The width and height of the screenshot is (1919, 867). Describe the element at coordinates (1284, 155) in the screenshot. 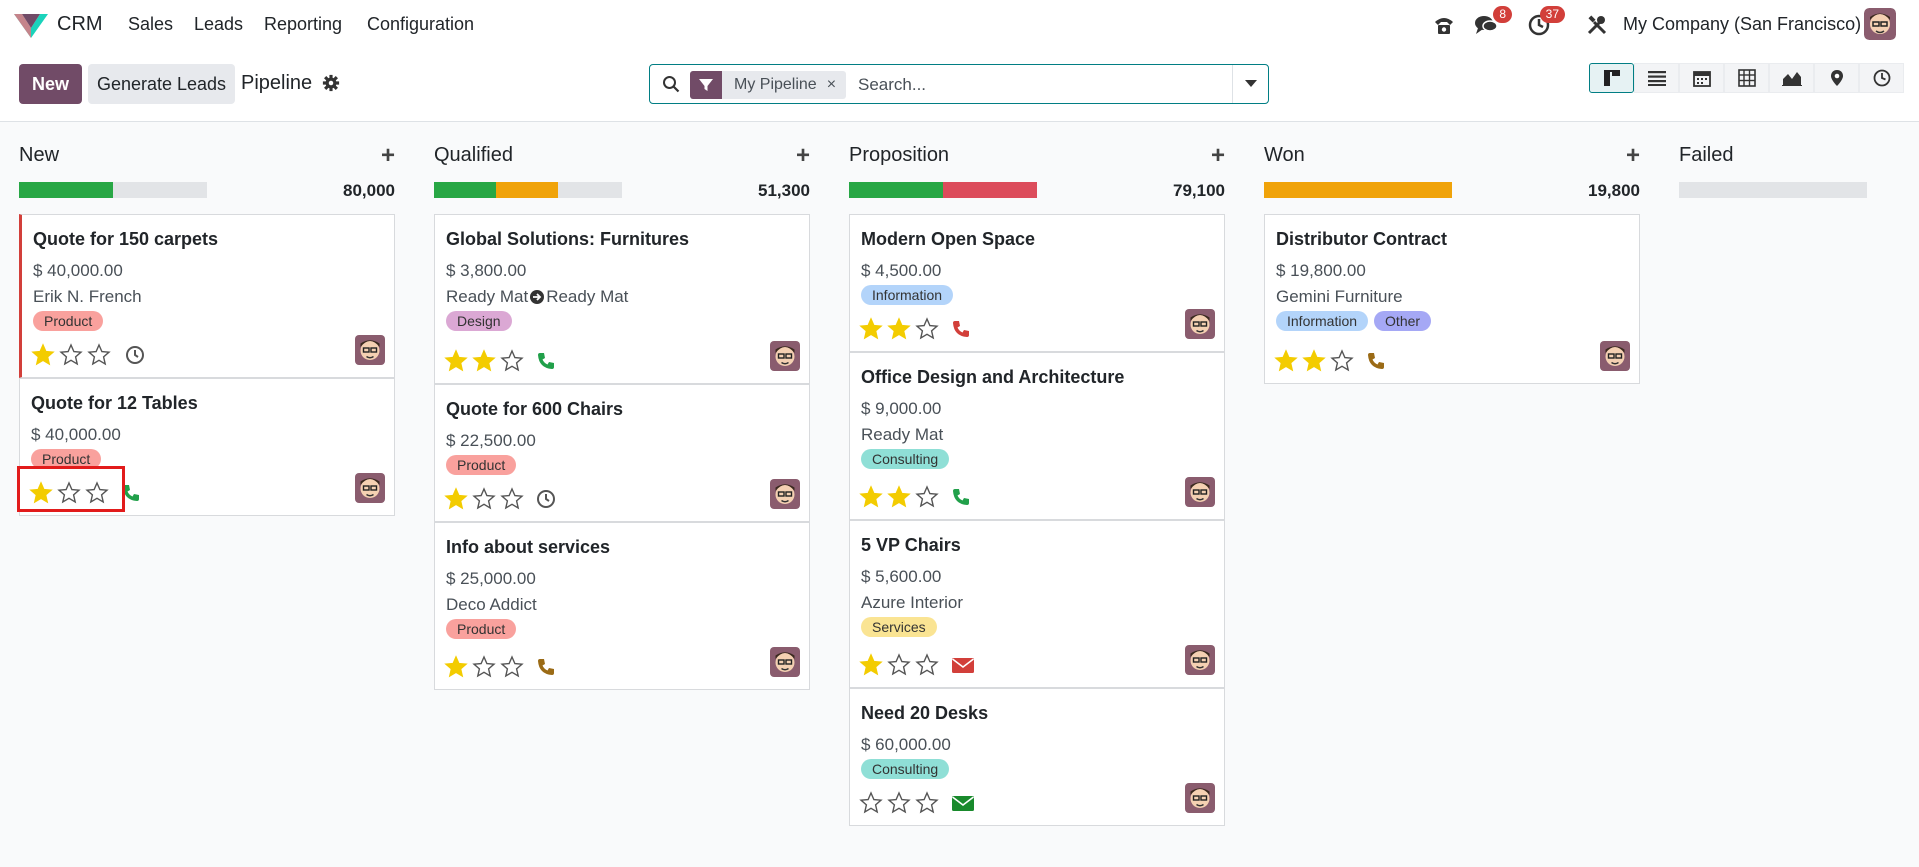

I see `column-title: Won` at that location.